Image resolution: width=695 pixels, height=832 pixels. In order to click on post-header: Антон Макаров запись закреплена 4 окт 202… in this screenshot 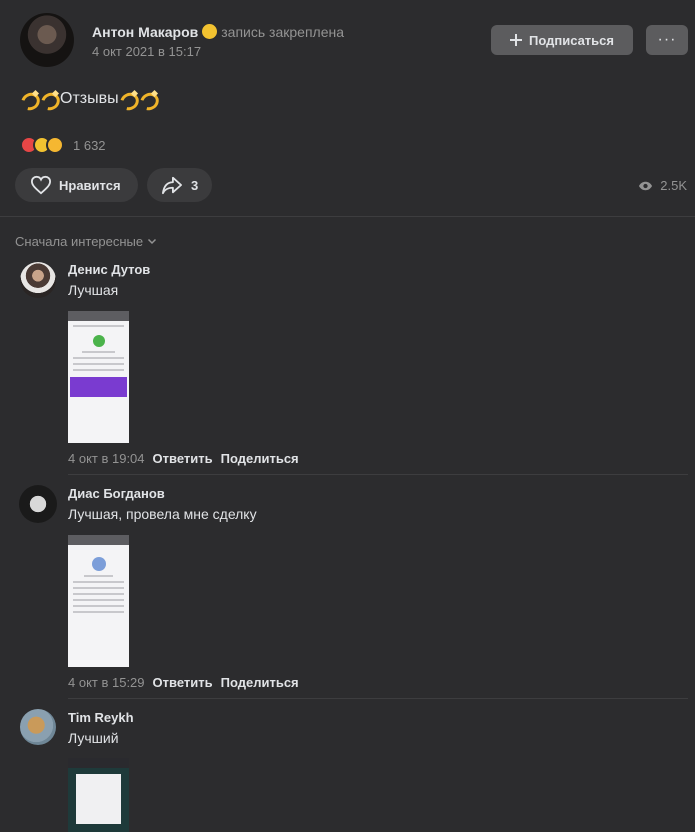, I will do `click(347, 40)`.